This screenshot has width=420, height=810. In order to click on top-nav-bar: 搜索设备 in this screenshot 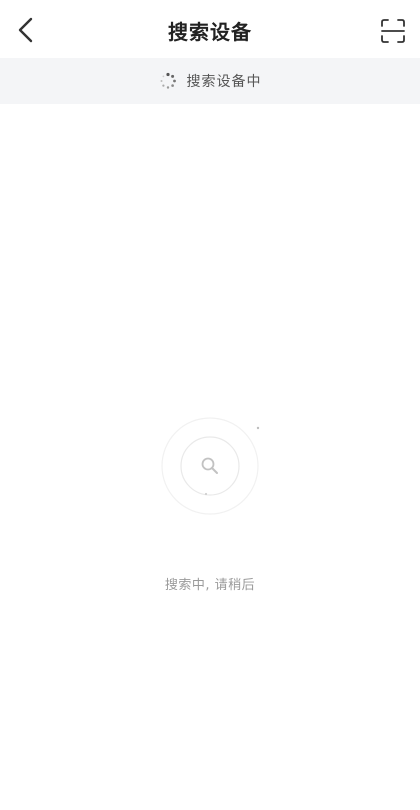, I will do `click(210, 29)`.